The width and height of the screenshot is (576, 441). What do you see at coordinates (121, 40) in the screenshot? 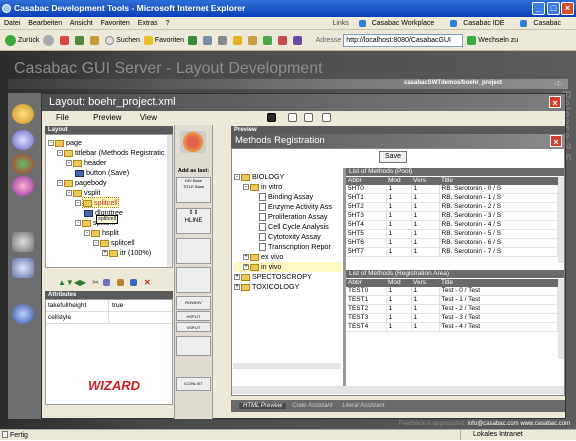
I see `search-button: Suchen` at bounding box center [121, 40].